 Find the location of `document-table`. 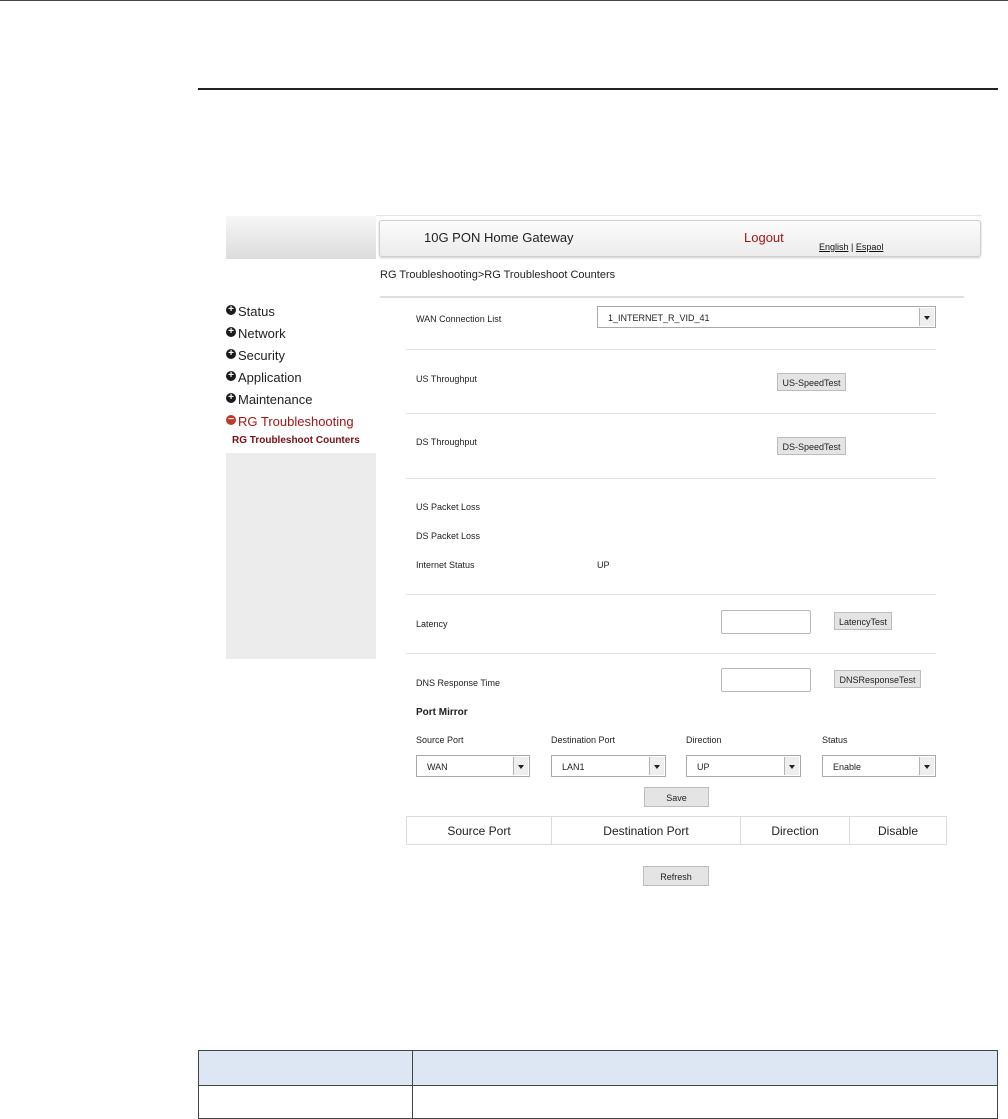

document-table is located at coordinates (598, 1084).